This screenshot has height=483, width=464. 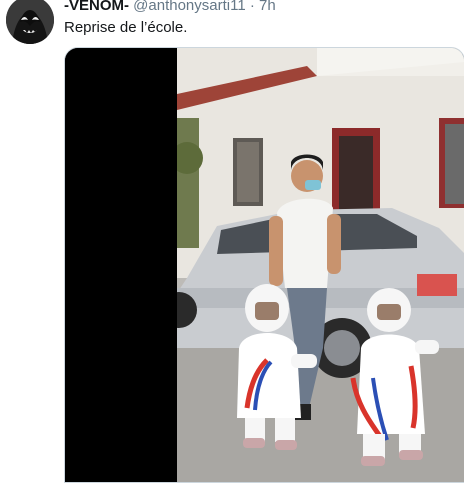 What do you see at coordinates (96, 7) in the screenshot?
I see `display-name: -VENOM-` at bounding box center [96, 7].